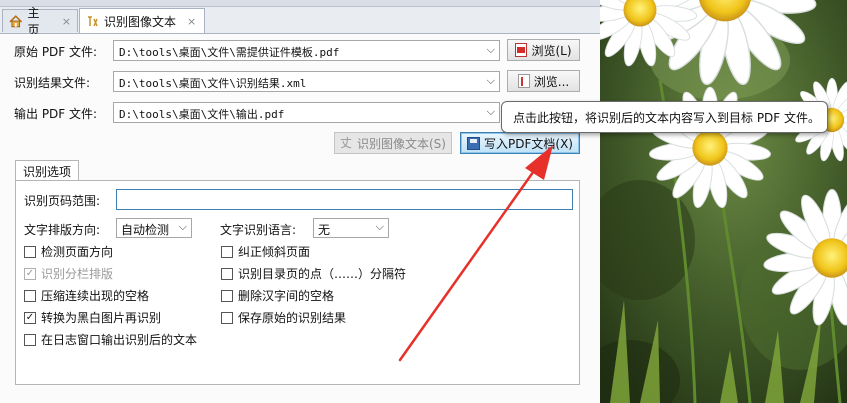 The width and height of the screenshot is (847, 403). What do you see at coordinates (300, 3) in the screenshot?
I see `toolbar-strip` at bounding box center [300, 3].